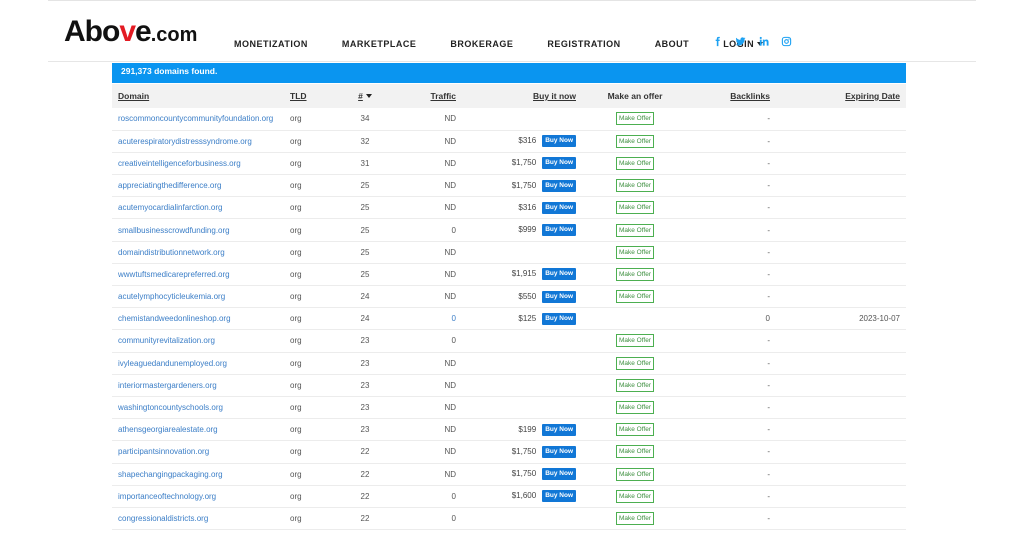 This screenshot has height=536, width=1024. I want to click on traffic-cell: 0, so click(421, 319).